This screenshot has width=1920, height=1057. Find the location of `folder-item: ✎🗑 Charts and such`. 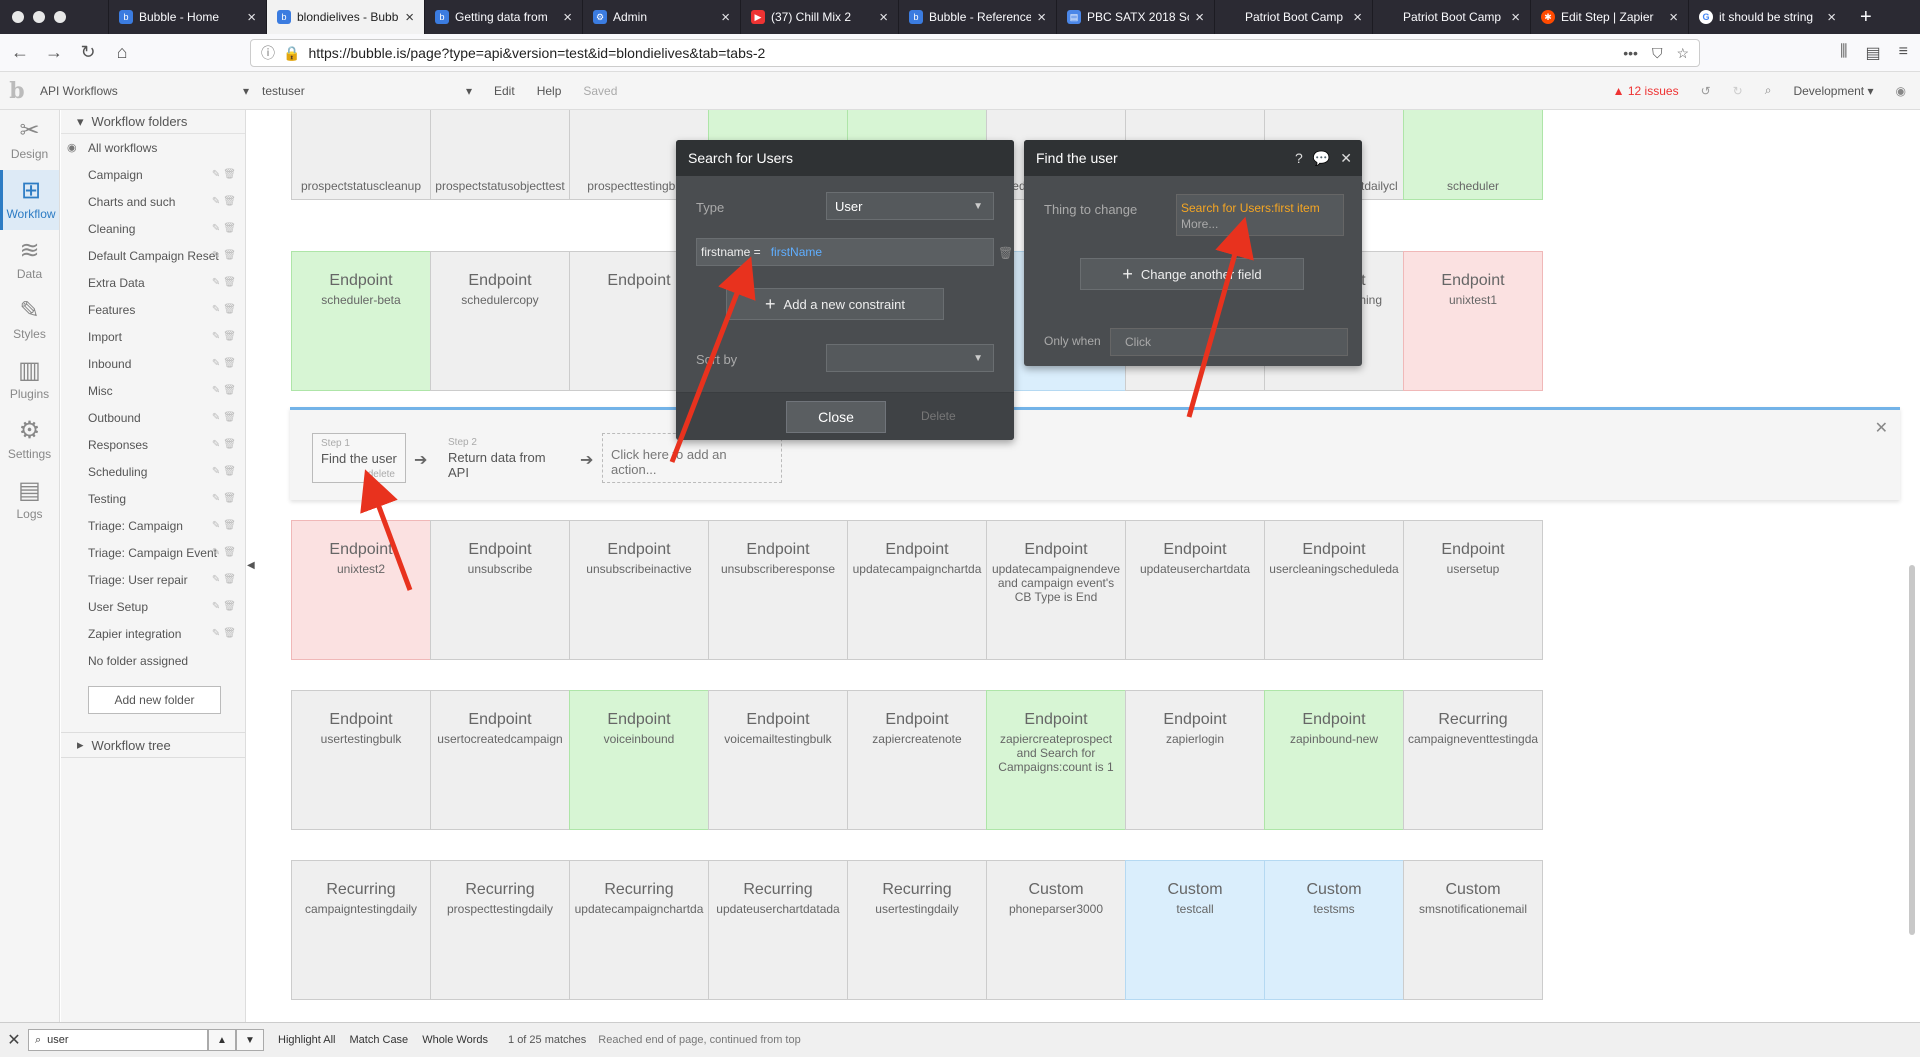

folder-item: ✎🗑 Charts and such is located at coordinates (153, 201).